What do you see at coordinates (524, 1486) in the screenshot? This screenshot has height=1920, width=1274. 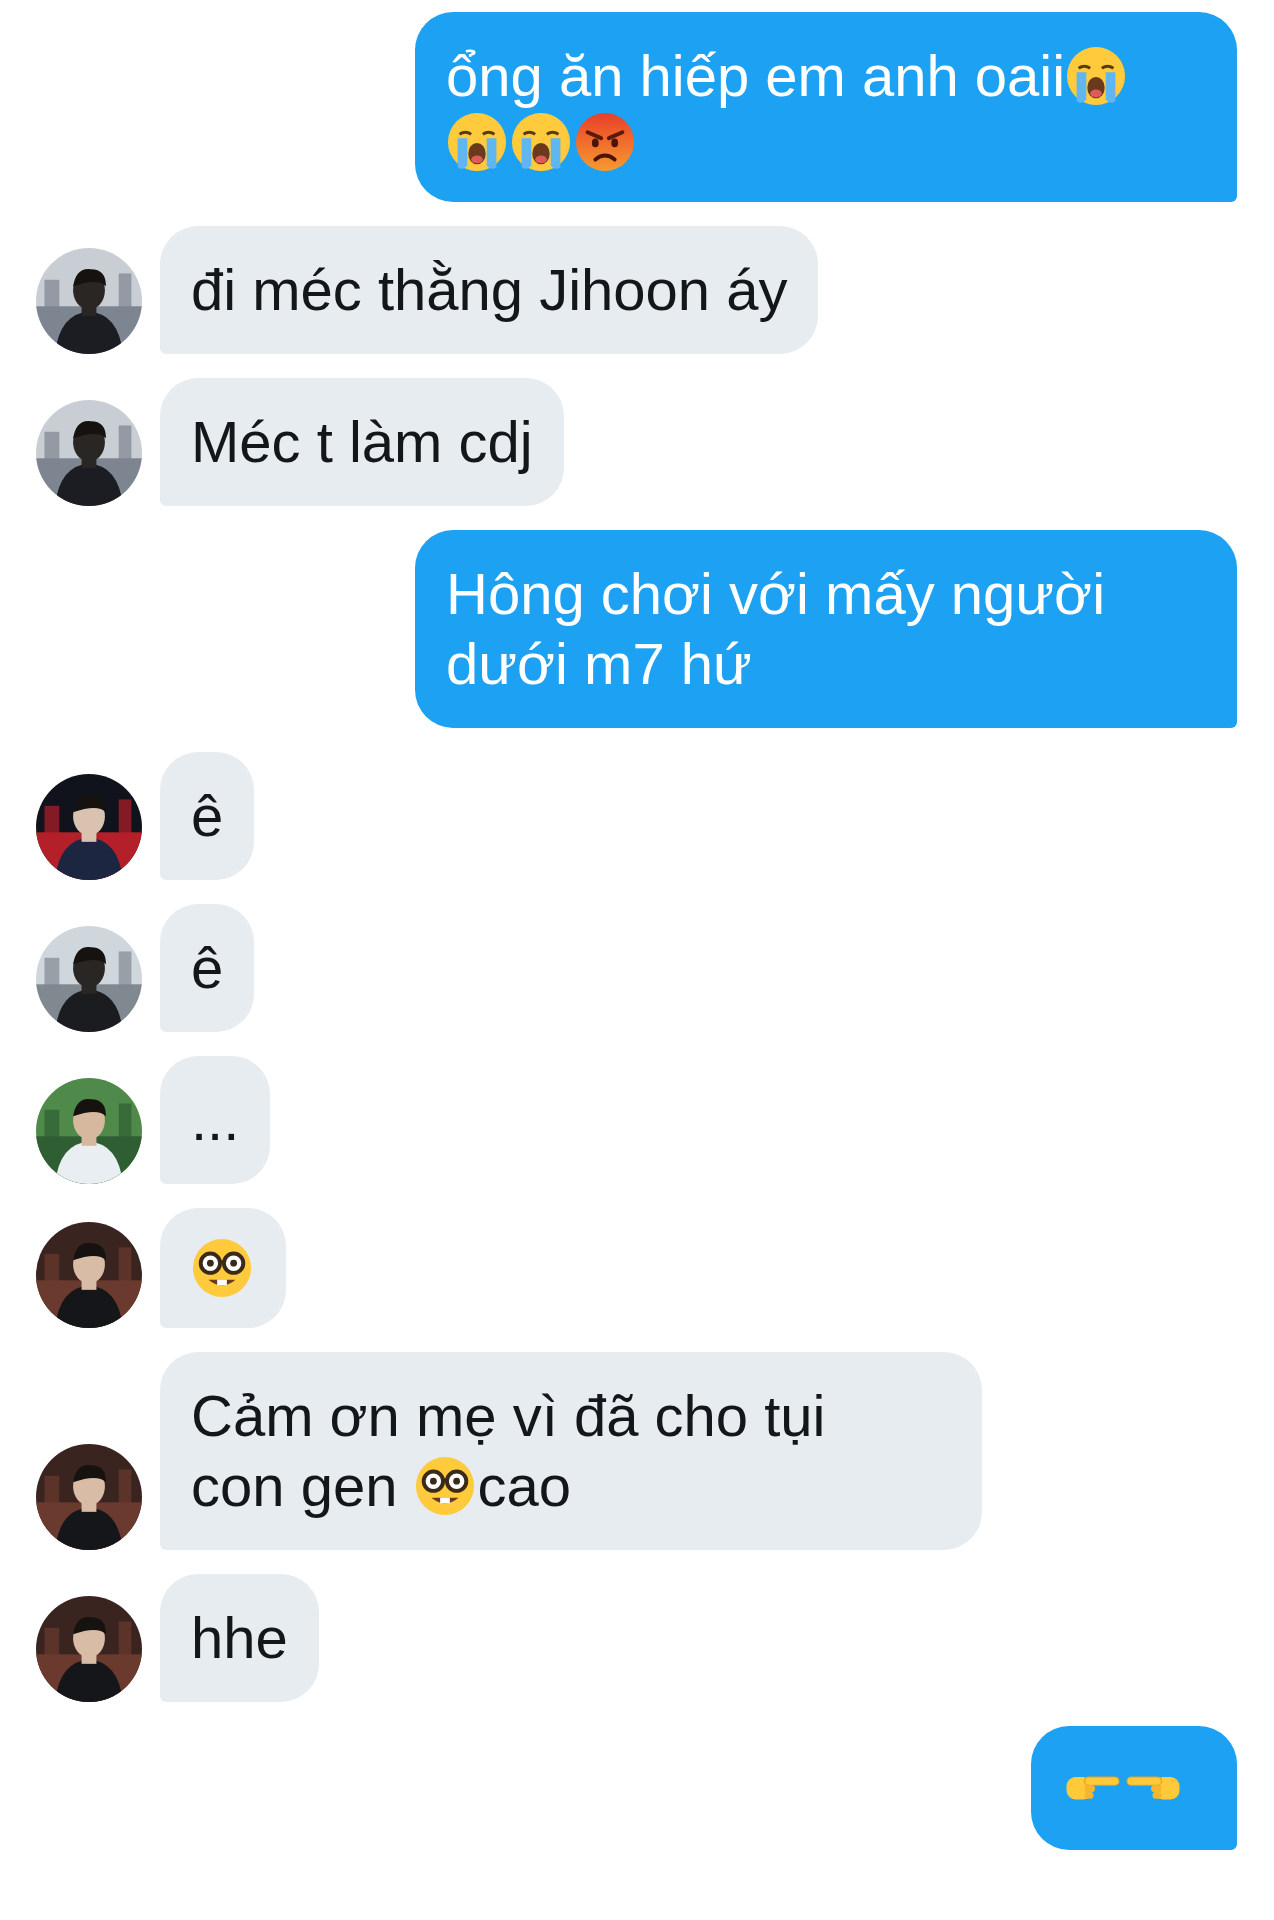 I see `message-text: cao` at bounding box center [524, 1486].